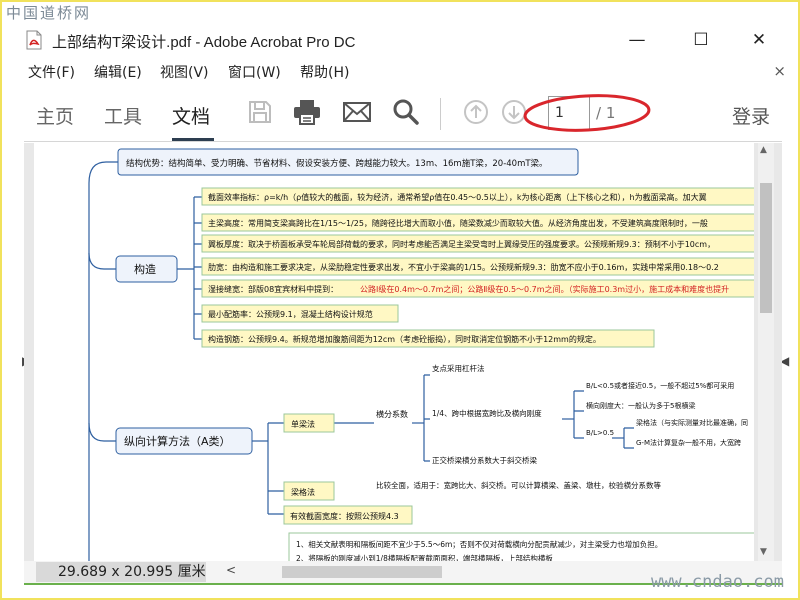  What do you see at coordinates (260, 112) in the screenshot?
I see `save-icon` at bounding box center [260, 112].